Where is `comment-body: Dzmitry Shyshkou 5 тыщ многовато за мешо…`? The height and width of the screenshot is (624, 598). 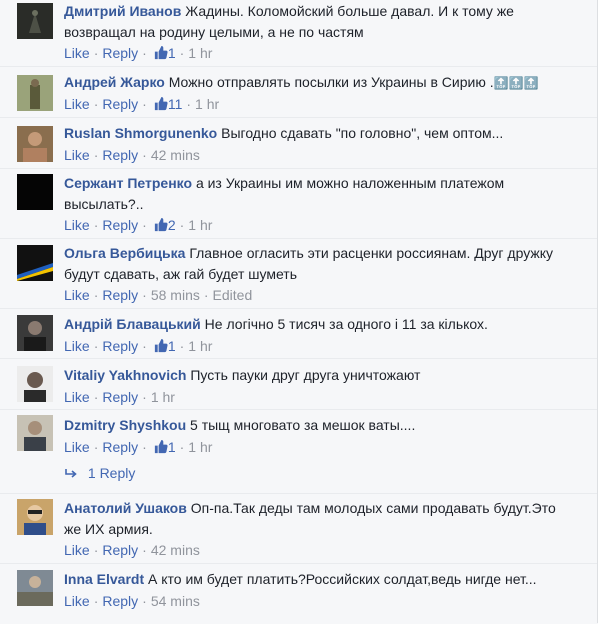
comment-body: Dzmitry Shyshkou 5 тыщ многовато за мешо… is located at coordinates (319, 425).